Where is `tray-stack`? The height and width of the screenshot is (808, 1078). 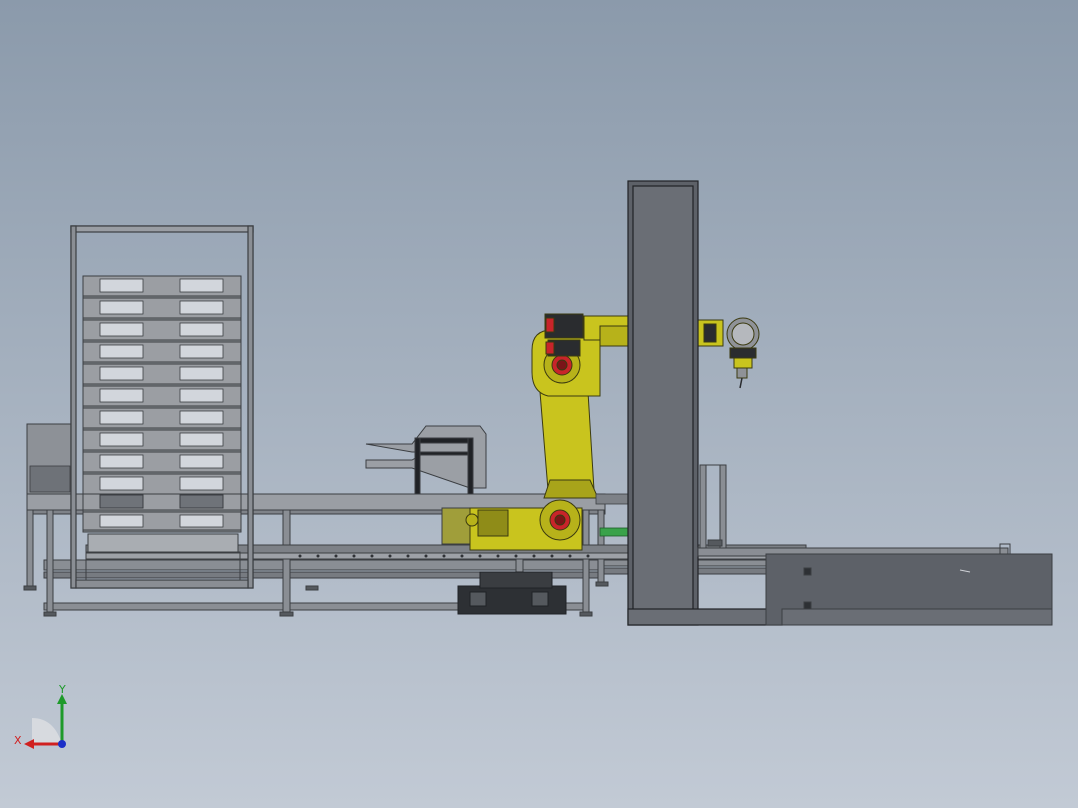 tray-stack is located at coordinates (162, 428).